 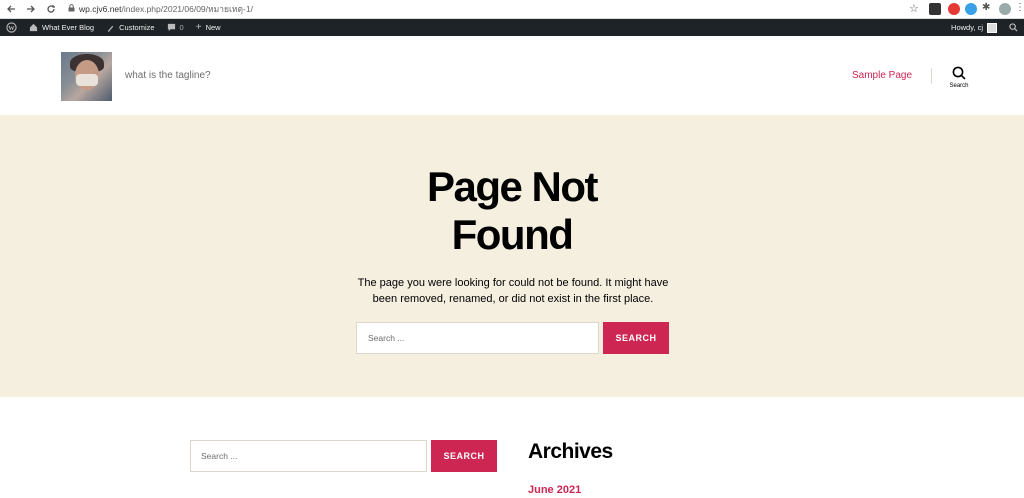 I want to click on archive-link-june-2021: June 2021, so click(x=554, y=490).